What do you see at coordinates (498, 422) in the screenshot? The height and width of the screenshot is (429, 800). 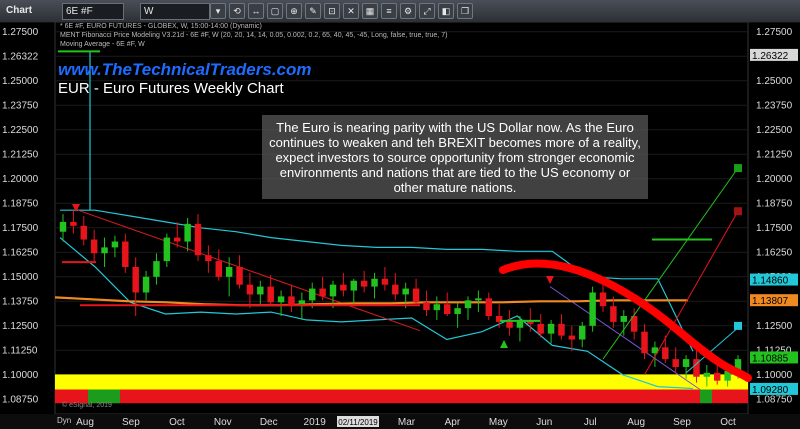 I see `x-tick-label: May` at bounding box center [498, 422].